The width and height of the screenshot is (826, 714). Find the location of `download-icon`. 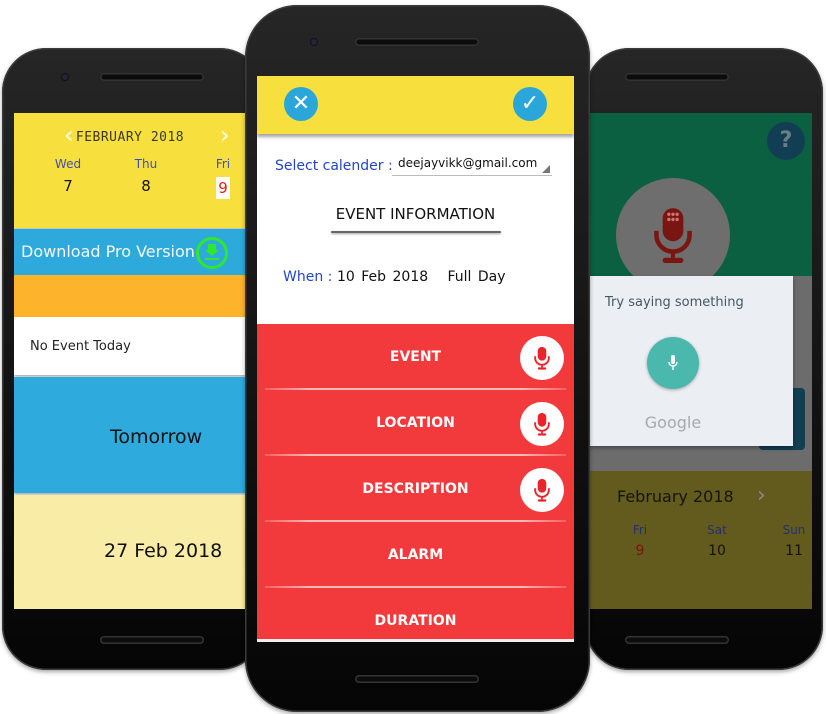

download-icon is located at coordinates (212, 253).